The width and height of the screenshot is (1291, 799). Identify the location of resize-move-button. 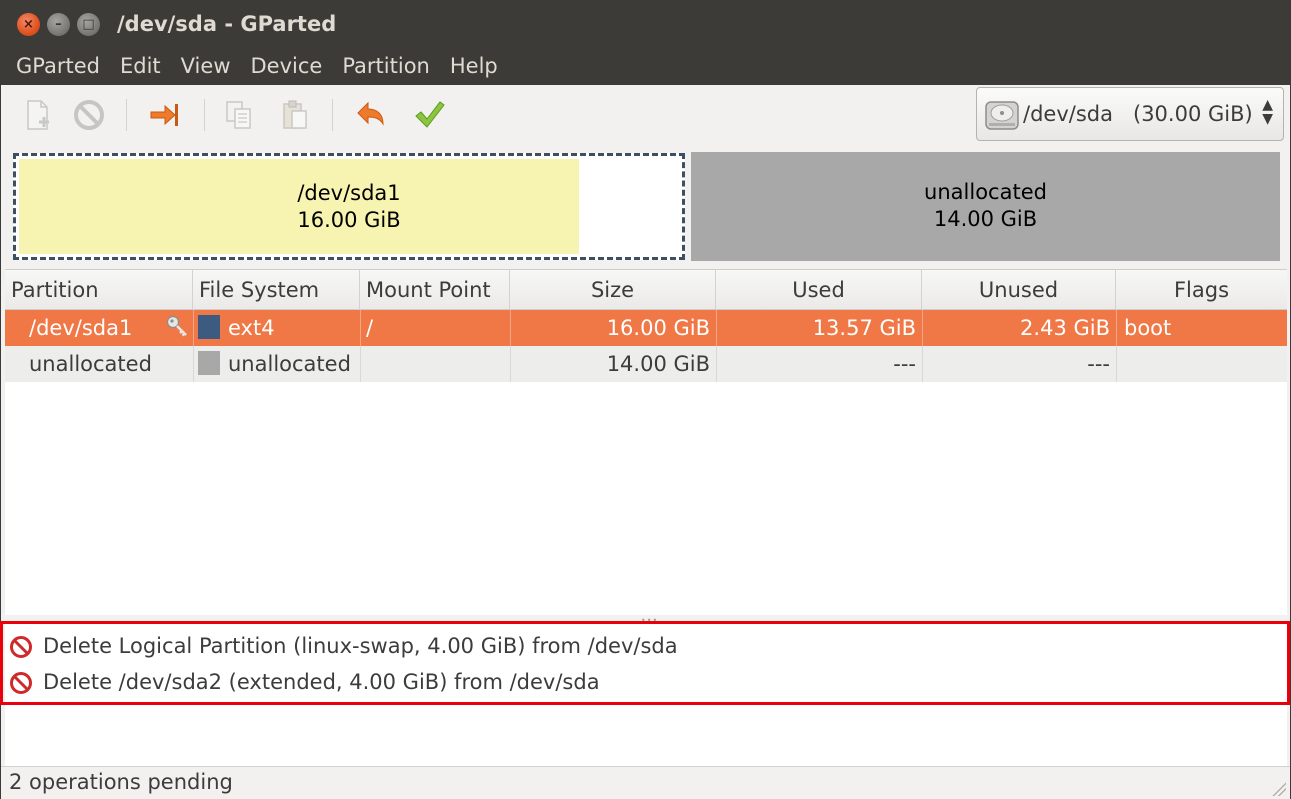
(164, 115).